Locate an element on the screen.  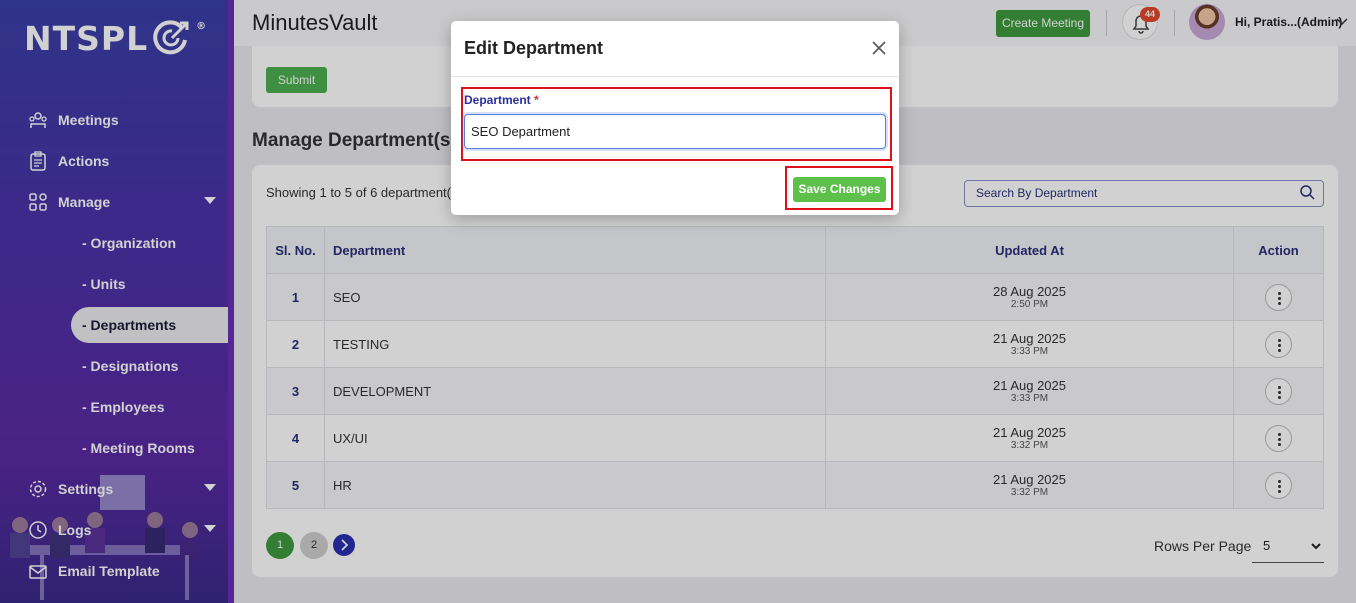
required-mark: * is located at coordinates (536, 100).